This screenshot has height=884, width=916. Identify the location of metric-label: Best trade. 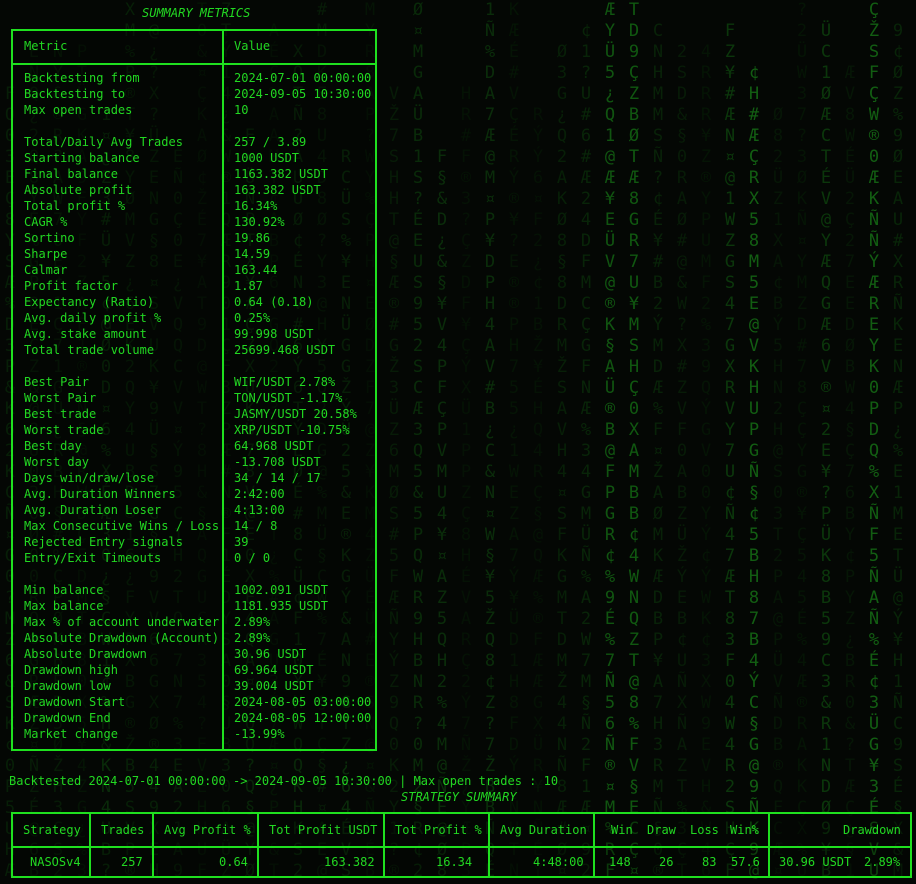
(60, 414).